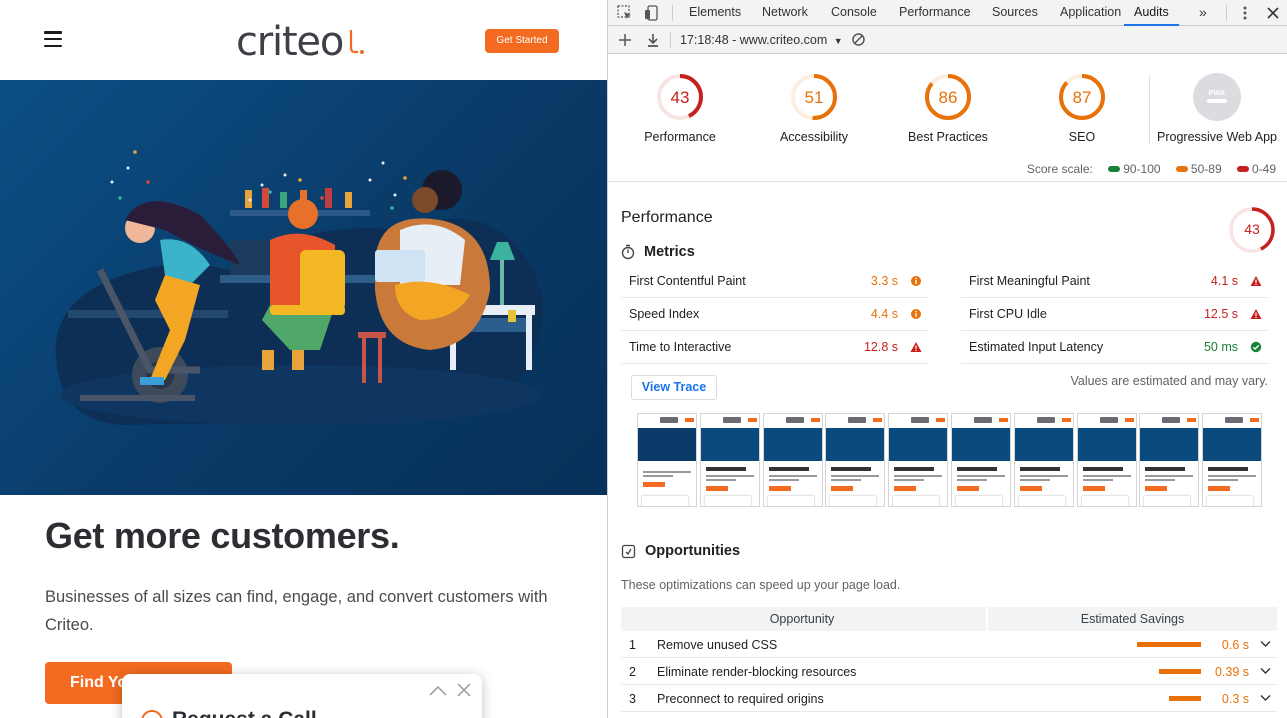 Image resolution: width=1287 pixels, height=718 pixels. I want to click on tab-elements: Elements, so click(715, 13).